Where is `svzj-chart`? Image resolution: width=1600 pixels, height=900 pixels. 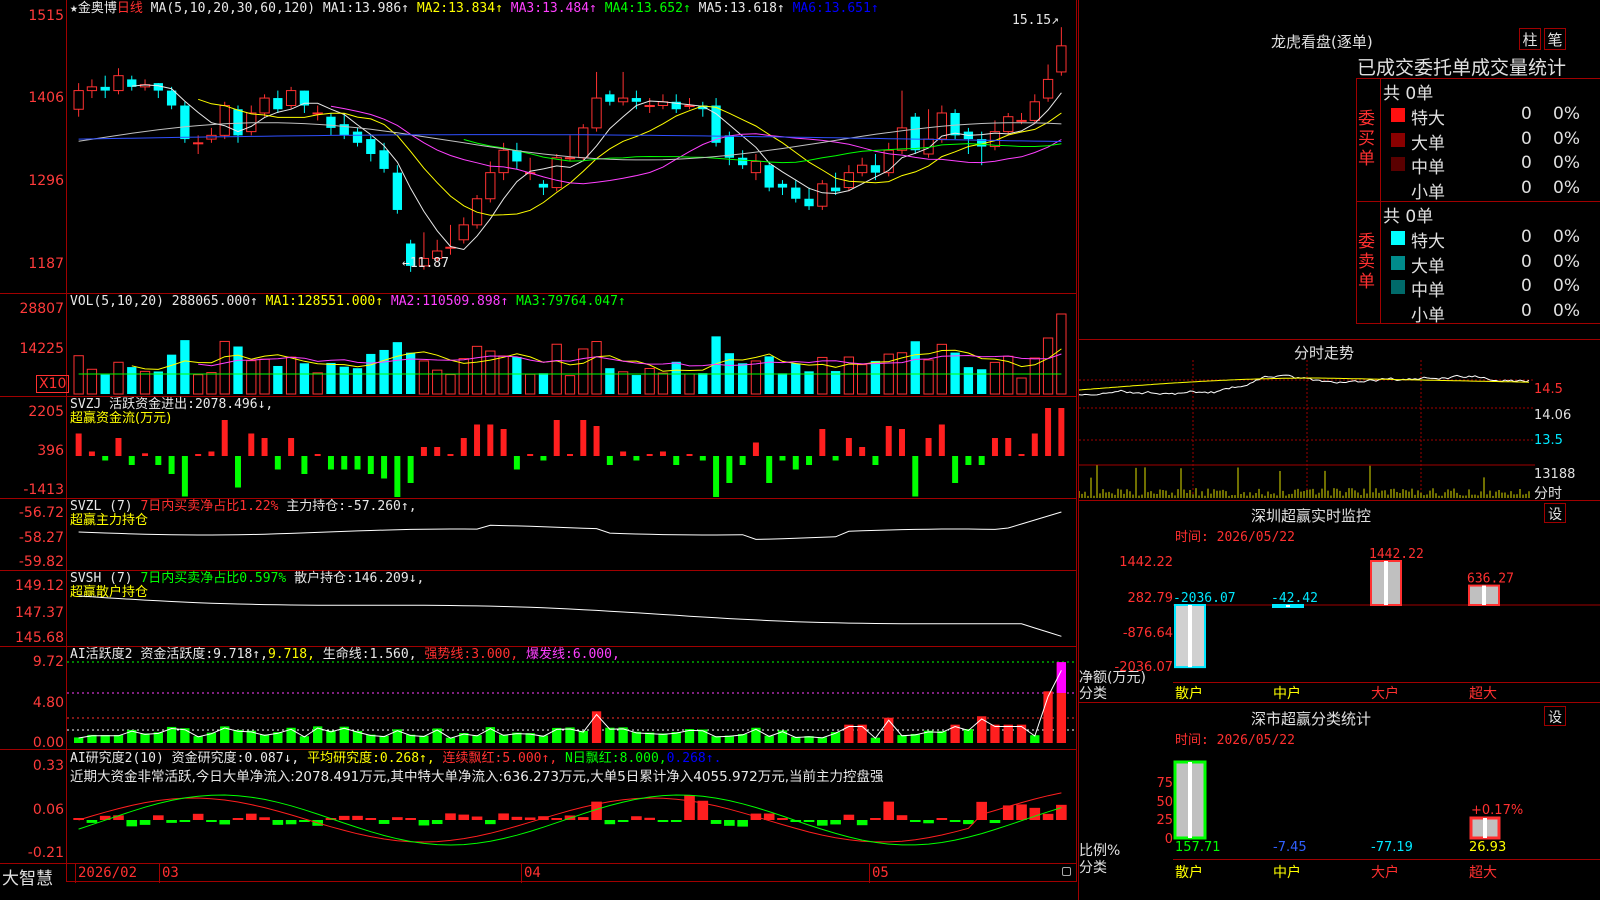
svzj-chart is located at coordinates (571, 452).